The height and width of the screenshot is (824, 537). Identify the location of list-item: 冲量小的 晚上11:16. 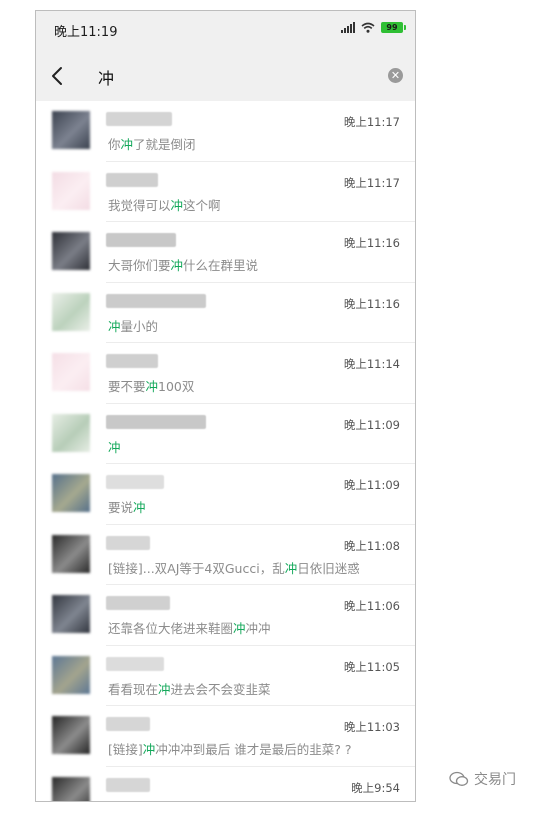
(225, 313).